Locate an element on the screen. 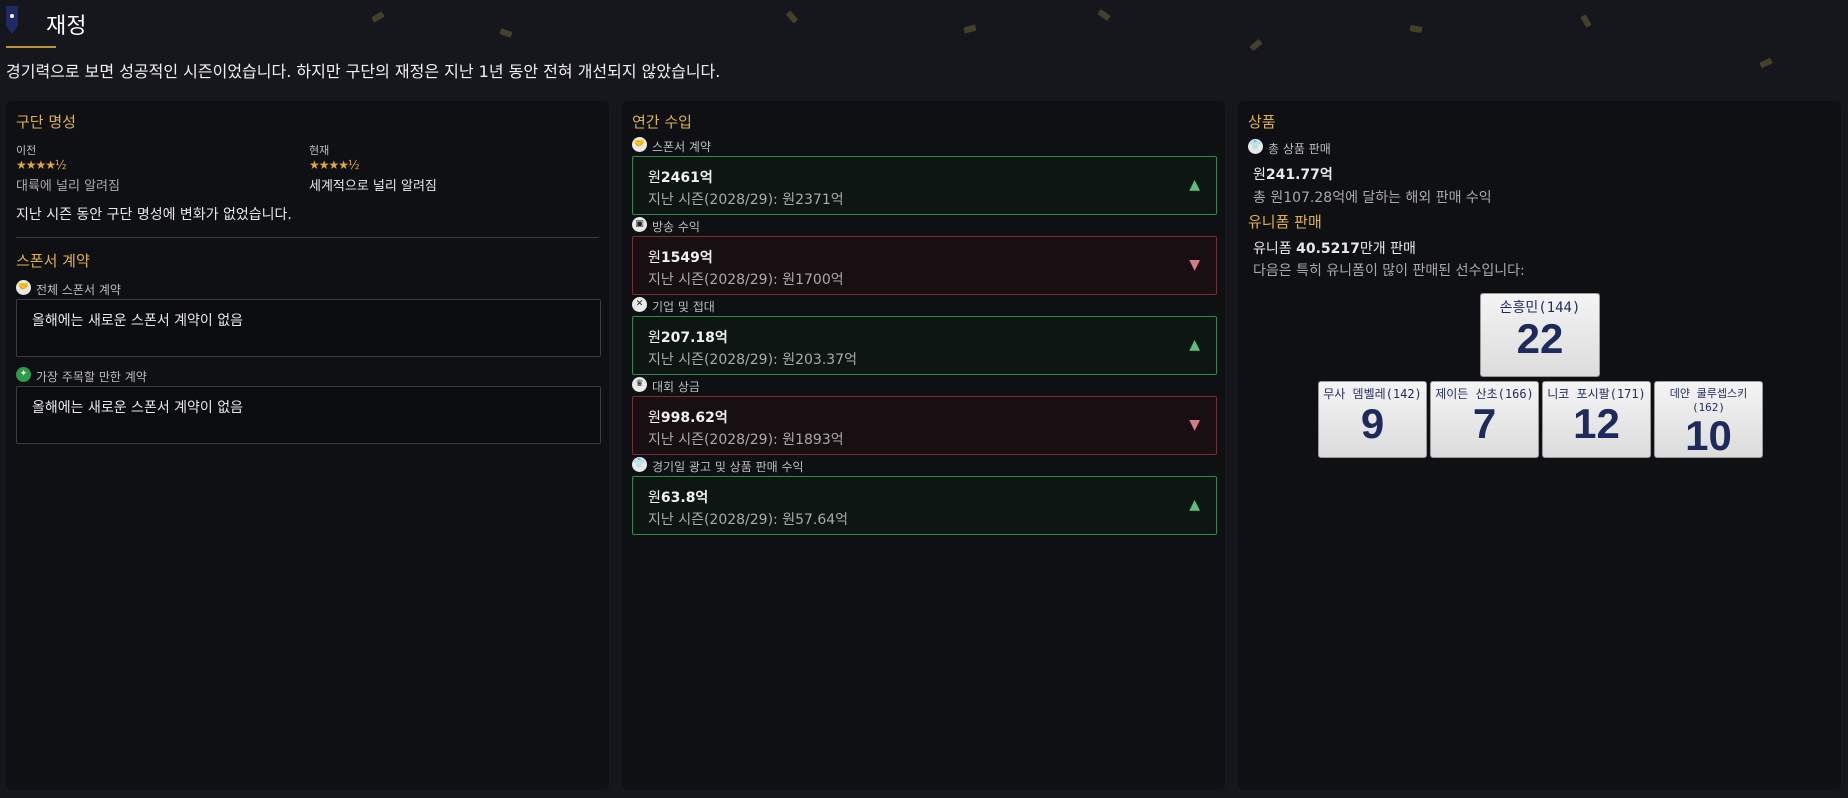  total-merch-label: 총 상품 판매 is located at coordinates (1299, 149).